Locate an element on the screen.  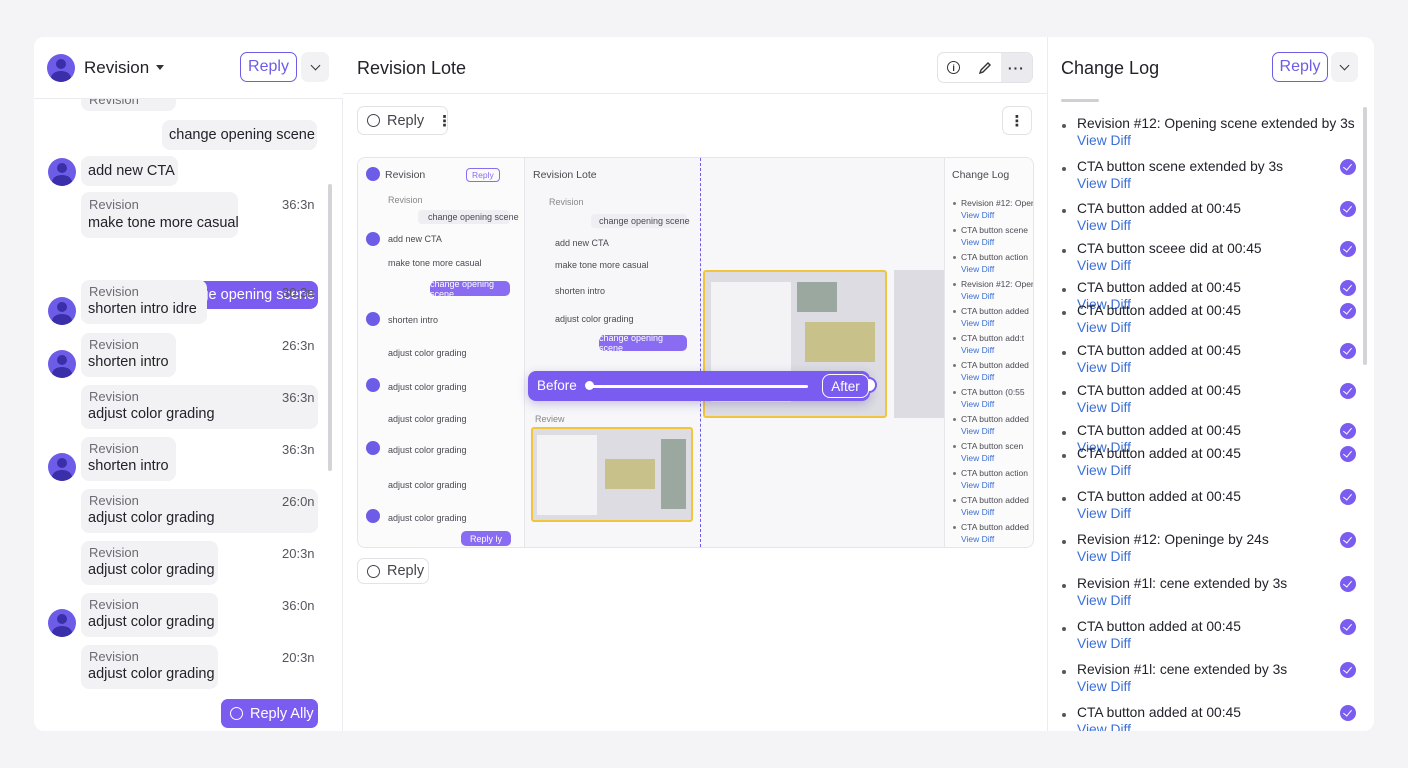
mini-change-item: CTA button action is located at coordinates (994, 257).